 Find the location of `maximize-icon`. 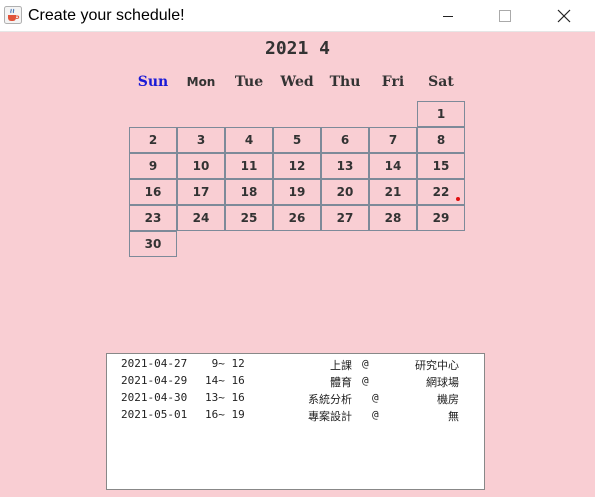

maximize-icon is located at coordinates (505, 15).